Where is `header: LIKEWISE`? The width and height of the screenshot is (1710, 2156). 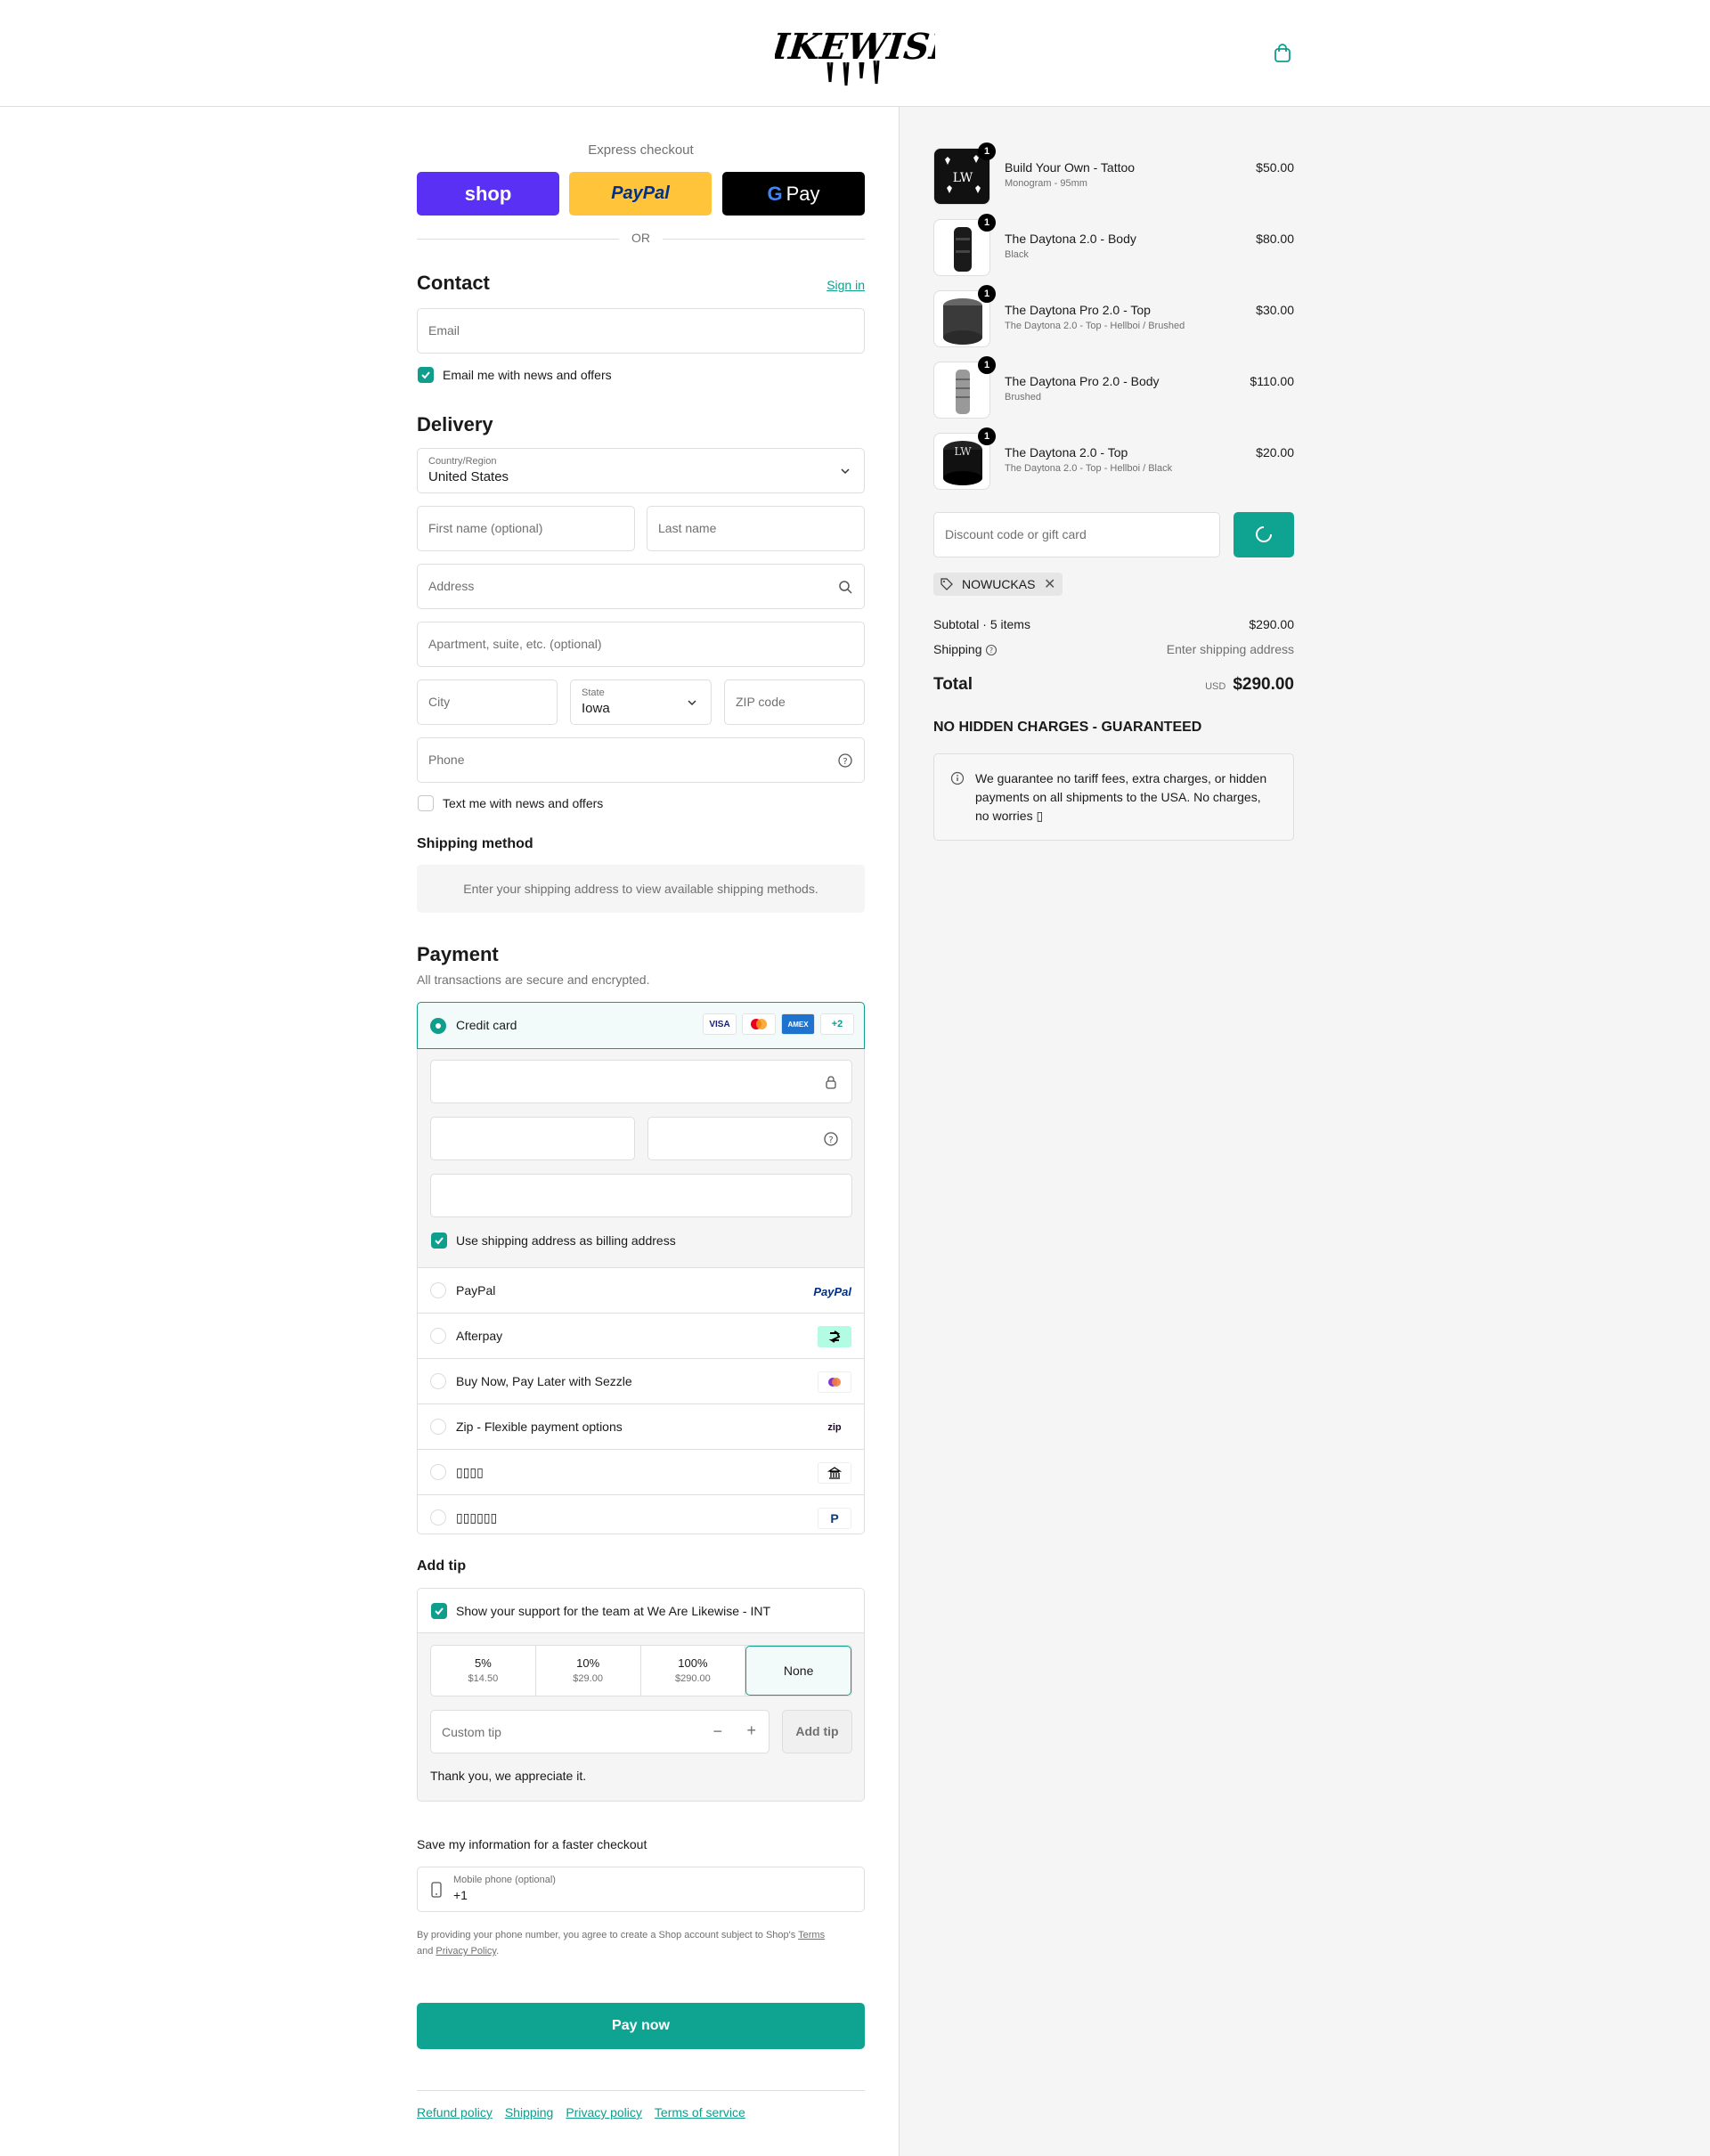 header: LIKEWISE is located at coordinates (855, 53).